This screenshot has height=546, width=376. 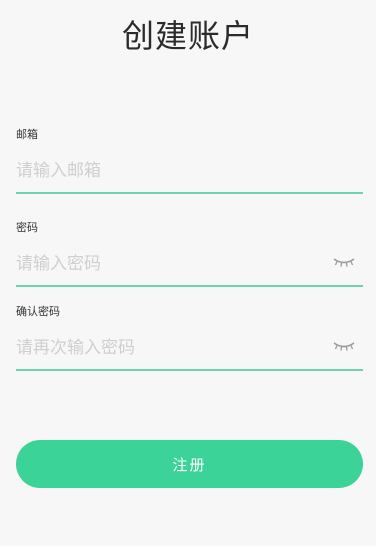 I want to click on page-title: 创建账户, so click(x=187, y=36).